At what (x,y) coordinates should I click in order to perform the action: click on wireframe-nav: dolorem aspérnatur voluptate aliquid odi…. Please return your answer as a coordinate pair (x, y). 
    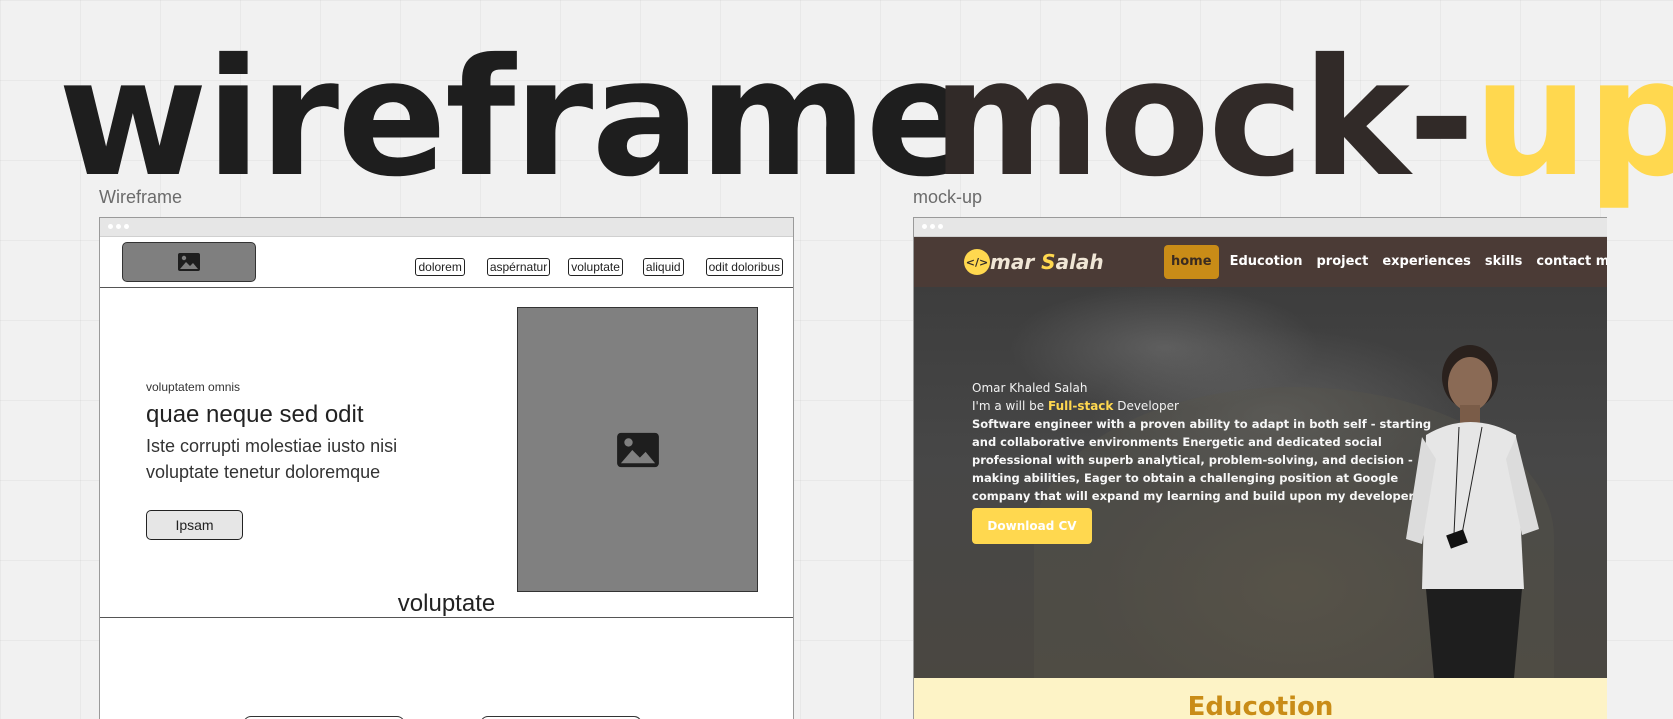
    Looking at the image, I should click on (599, 267).